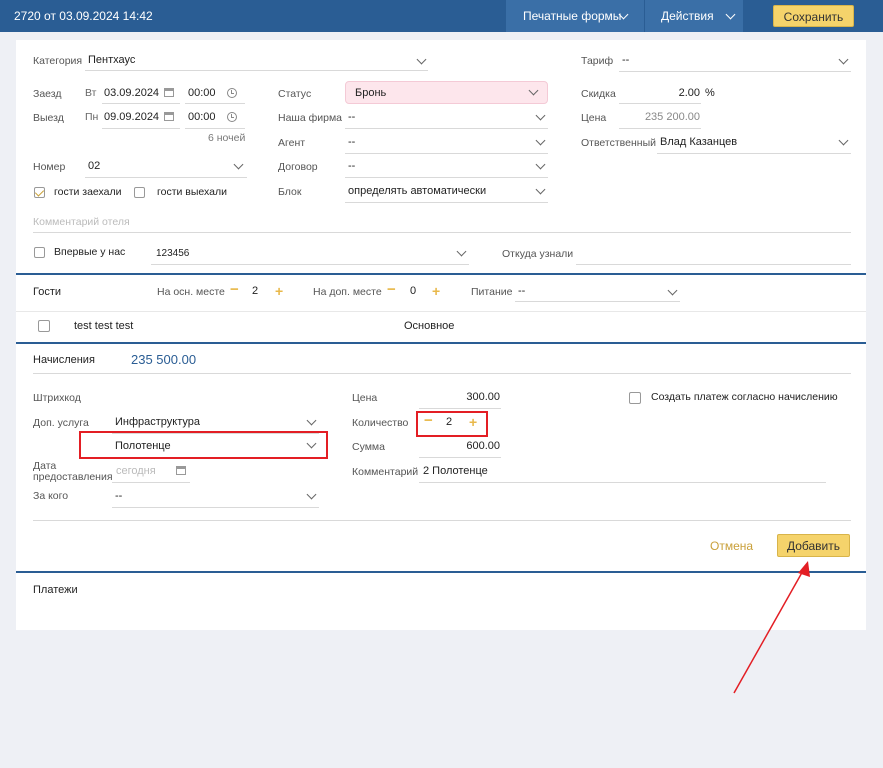  I want to click on discount-input: 2.00, so click(660, 93).